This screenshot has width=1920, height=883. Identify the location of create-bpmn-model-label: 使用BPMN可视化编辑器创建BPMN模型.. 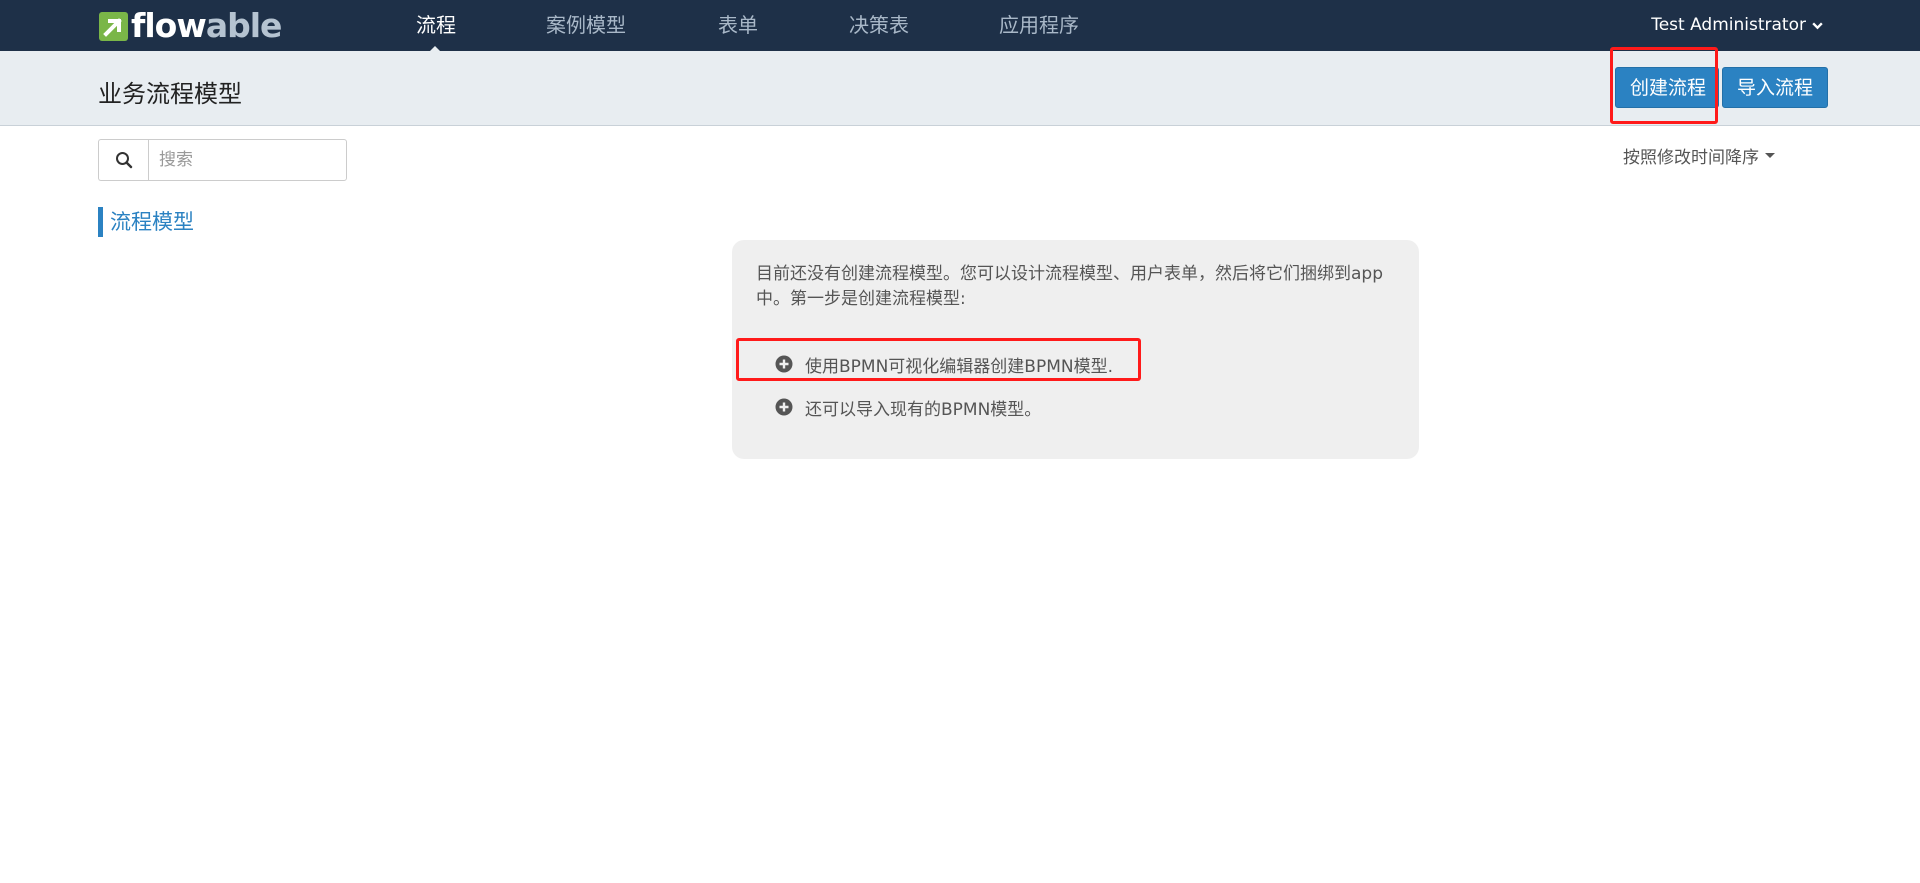
(959, 366).